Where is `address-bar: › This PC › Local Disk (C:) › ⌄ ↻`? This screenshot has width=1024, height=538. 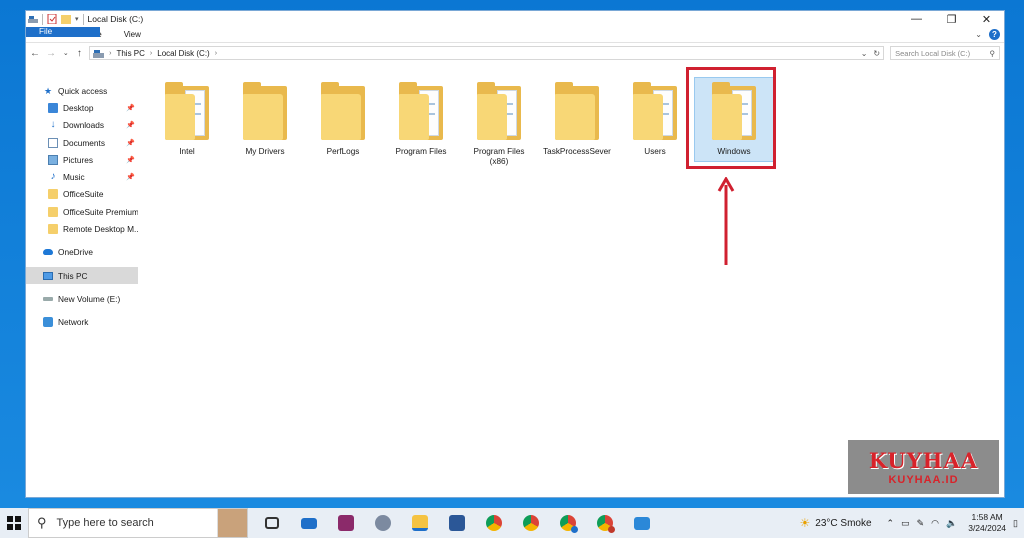
address-bar: › This PC › Local Disk (C:) › ⌄ ↻ is located at coordinates (487, 53).